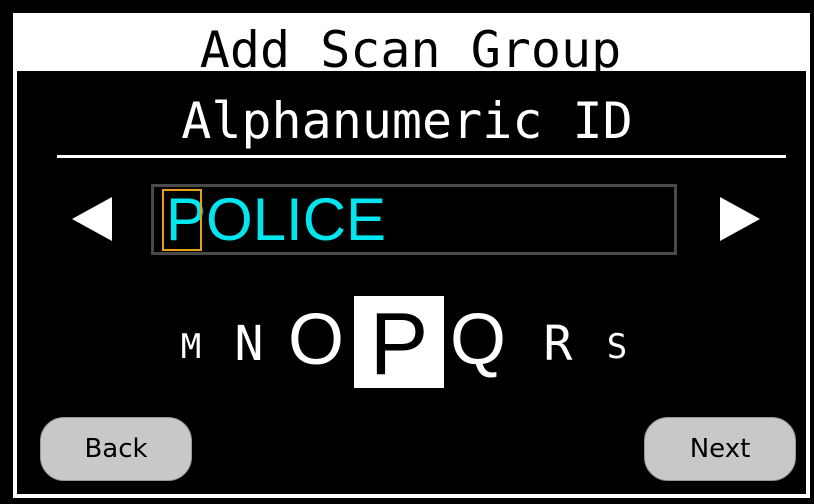  What do you see at coordinates (411, 496) in the screenshot?
I see `frame-border-bottom` at bounding box center [411, 496].